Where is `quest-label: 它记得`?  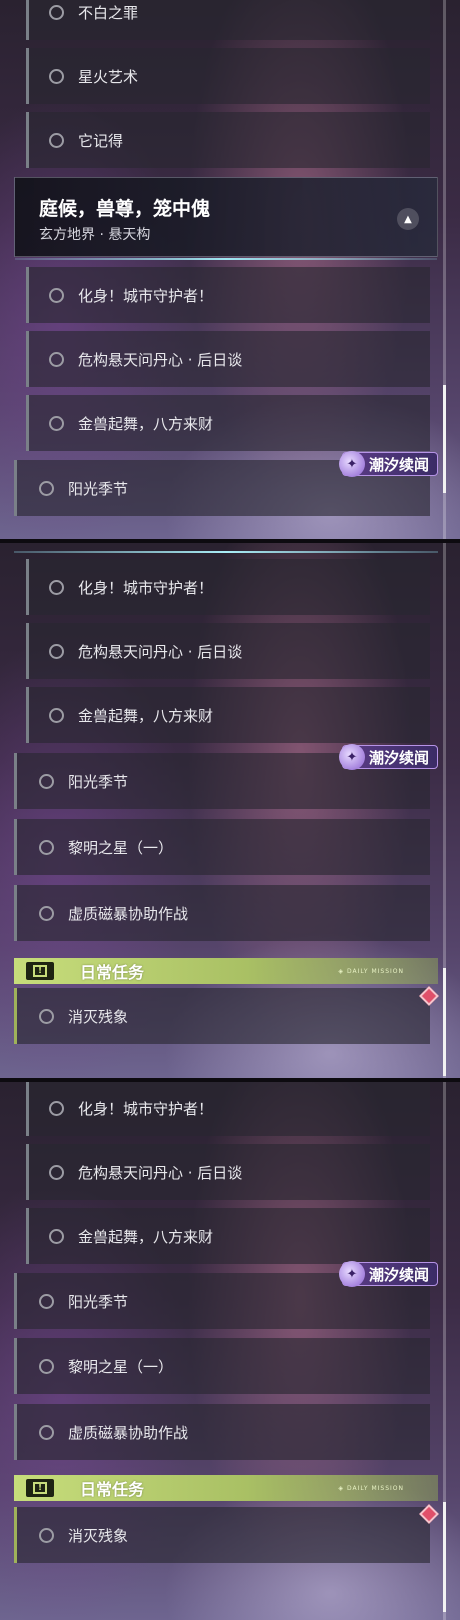
quest-label: 它记得 is located at coordinates (101, 140).